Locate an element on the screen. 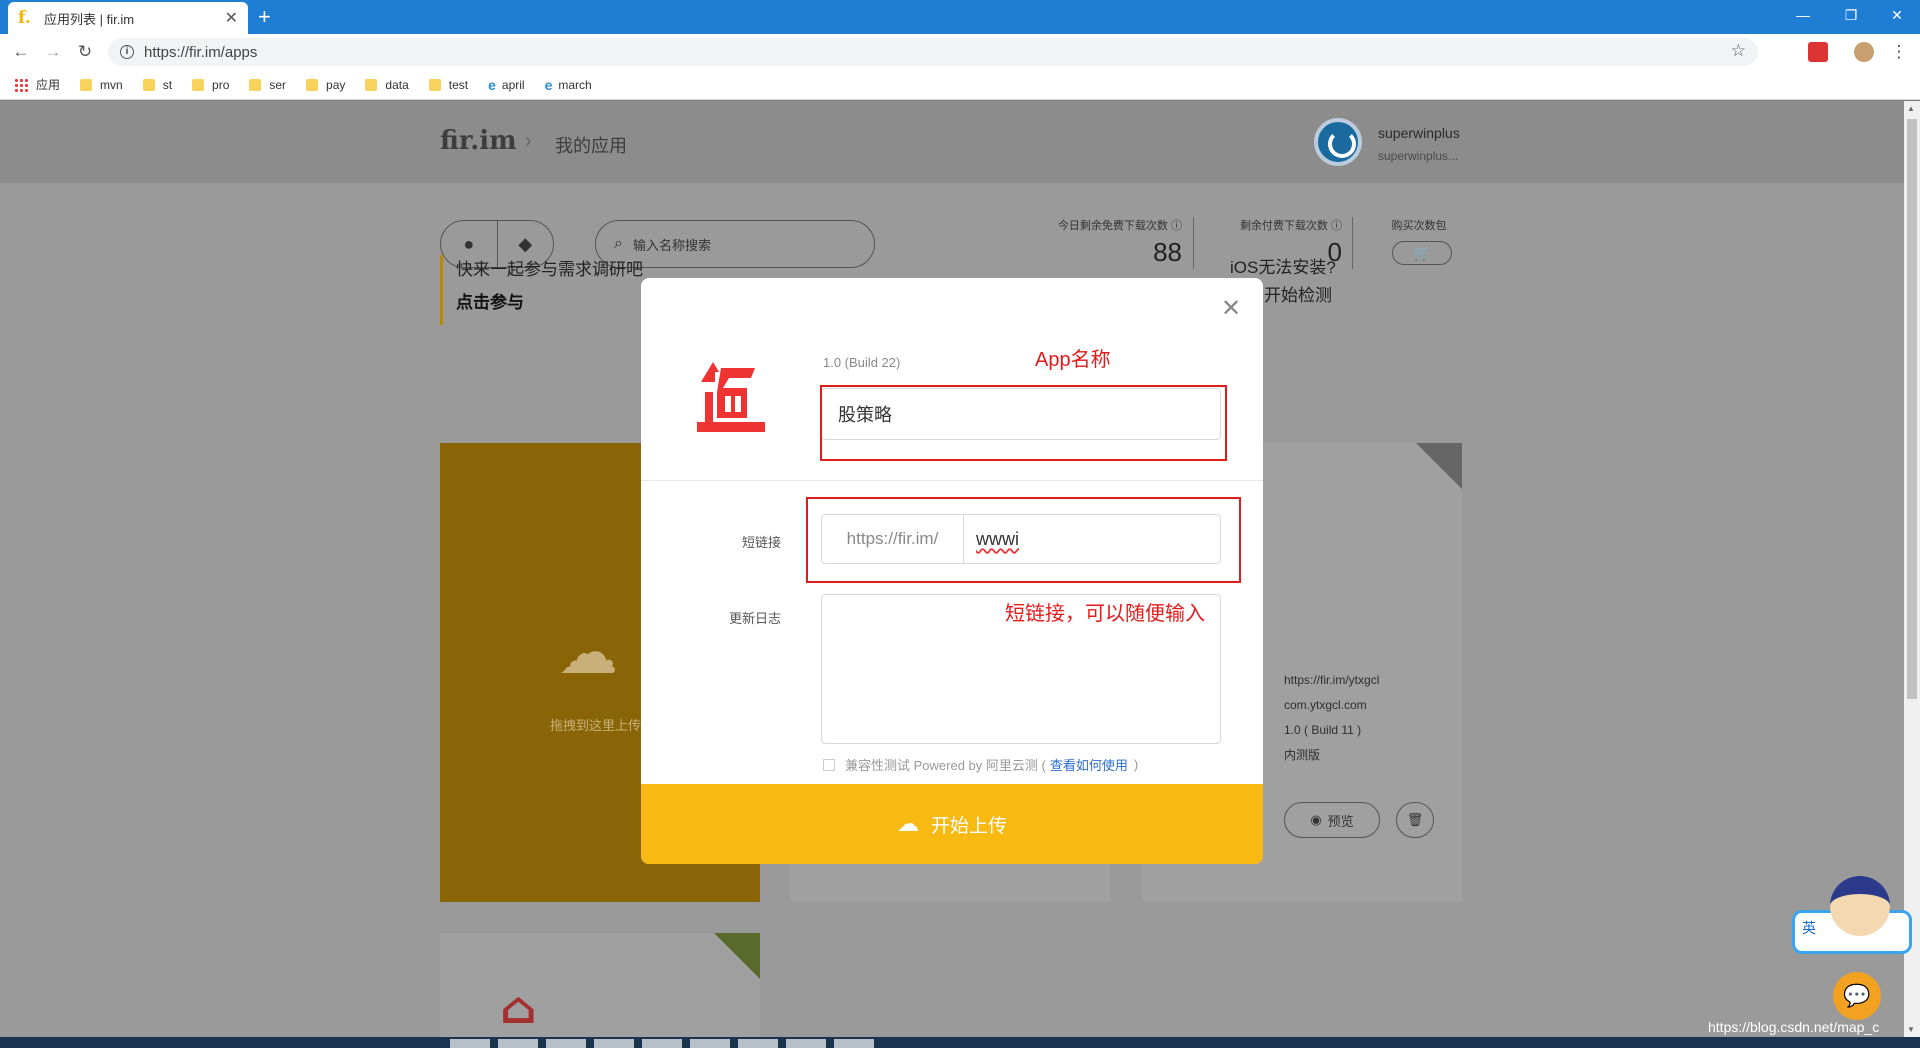 The image size is (1920, 1048). bookmark-st: st is located at coordinates (157, 84).